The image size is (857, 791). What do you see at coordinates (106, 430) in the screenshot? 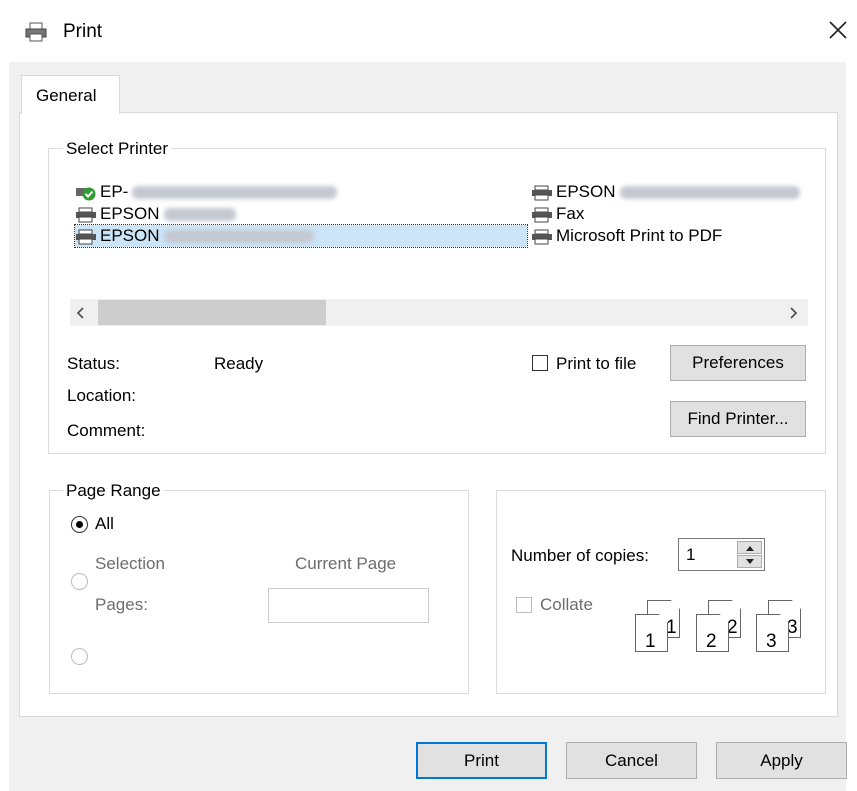
I see `comment-label: Comment:` at bounding box center [106, 430].